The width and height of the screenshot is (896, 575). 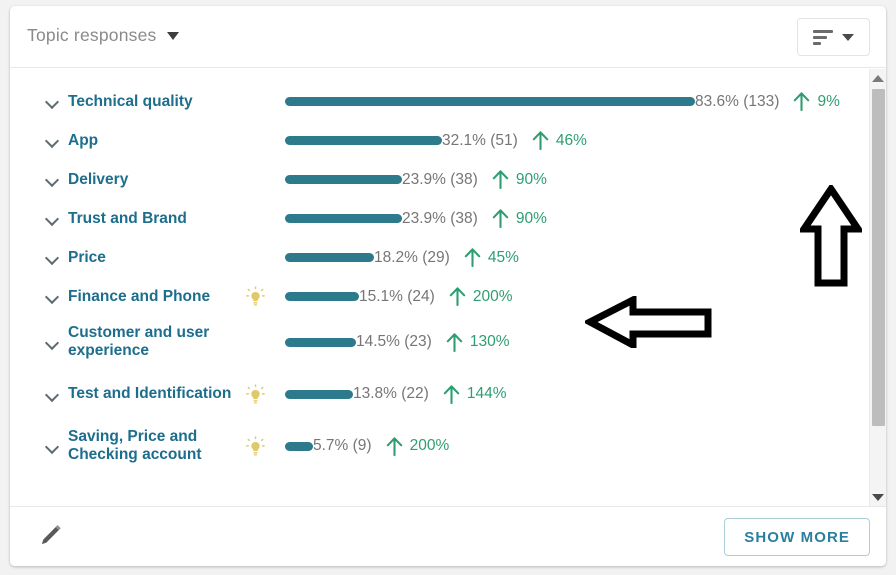 What do you see at coordinates (531, 218) in the screenshot?
I see `topic-row-trend-value: 90%` at bounding box center [531, 218].